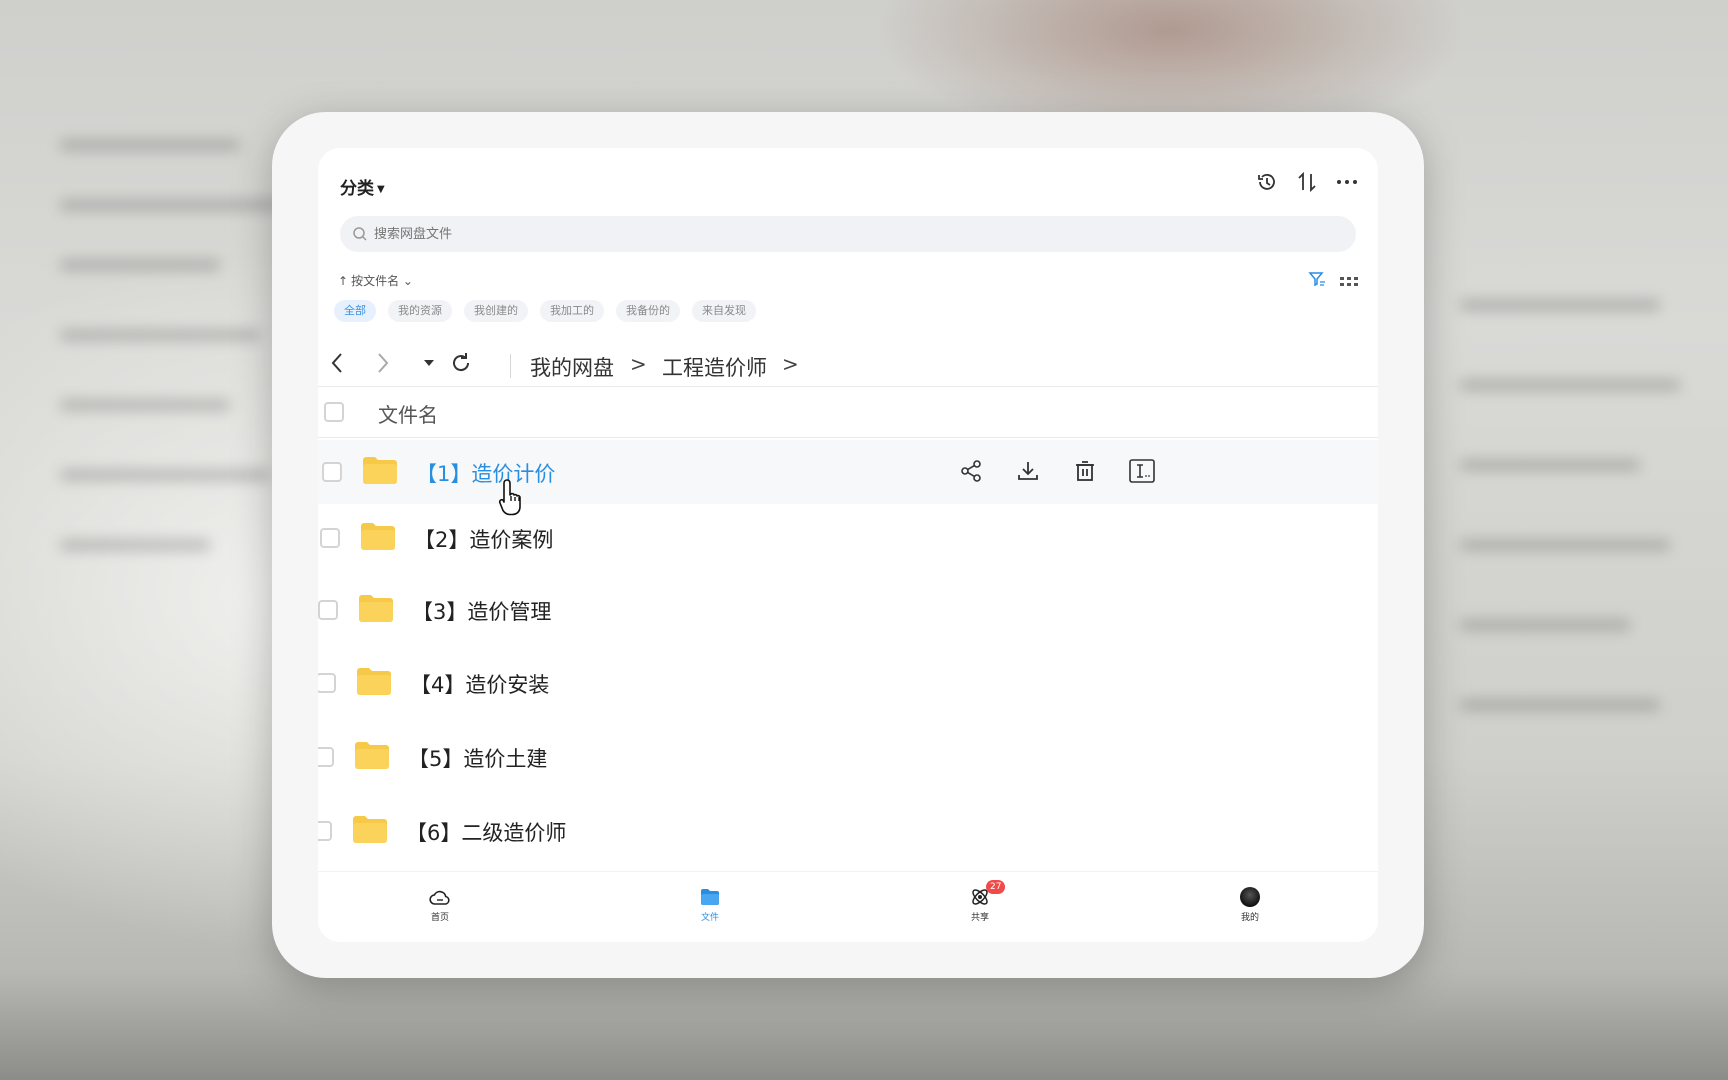 The image size is (1728, 1080). I want to click on table-header: 文件名, so click(848, 412).